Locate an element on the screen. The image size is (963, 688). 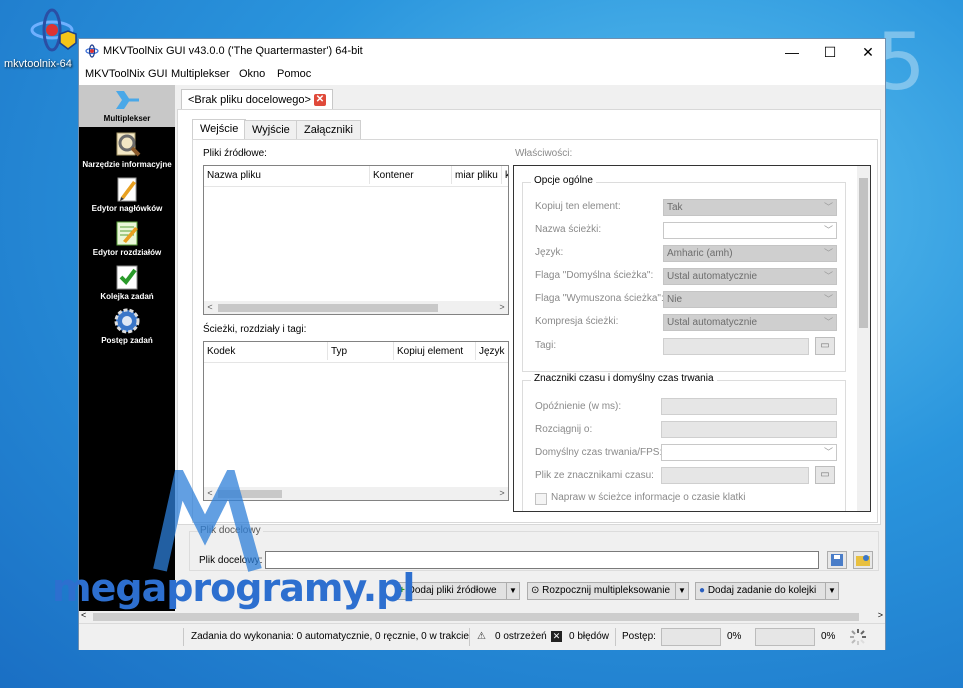
source-files-list: Nazwa pliku Kontener miar pliku k < > is located at coordinates (356, 240).